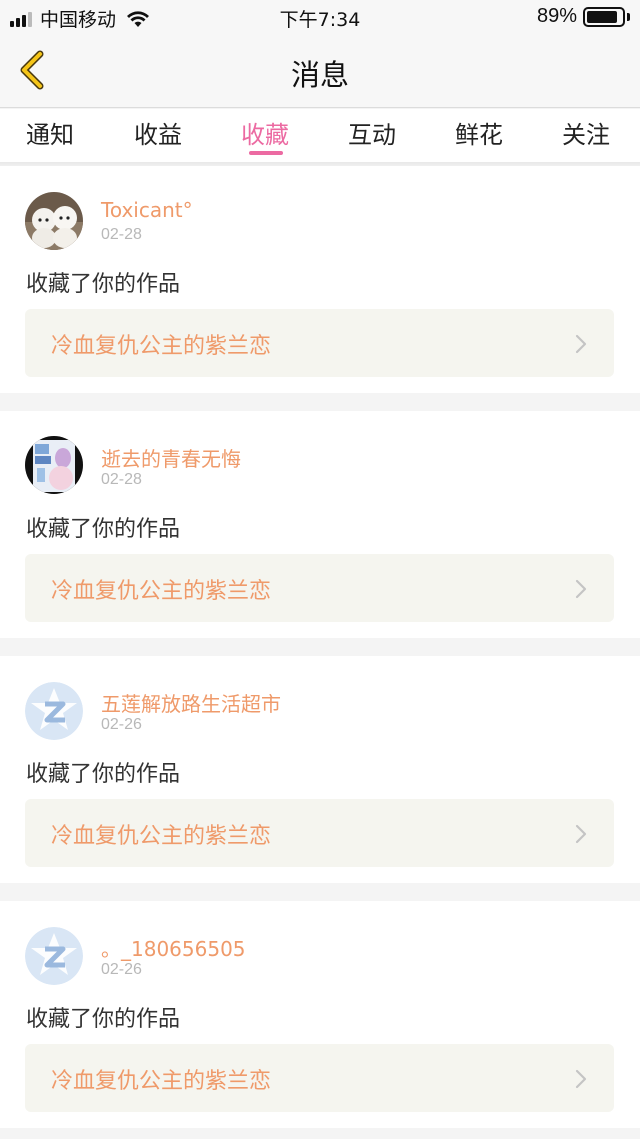  Describe the element at coordinates (266, 153) in the screenshot. I see `active-tab-indicator` at that location.